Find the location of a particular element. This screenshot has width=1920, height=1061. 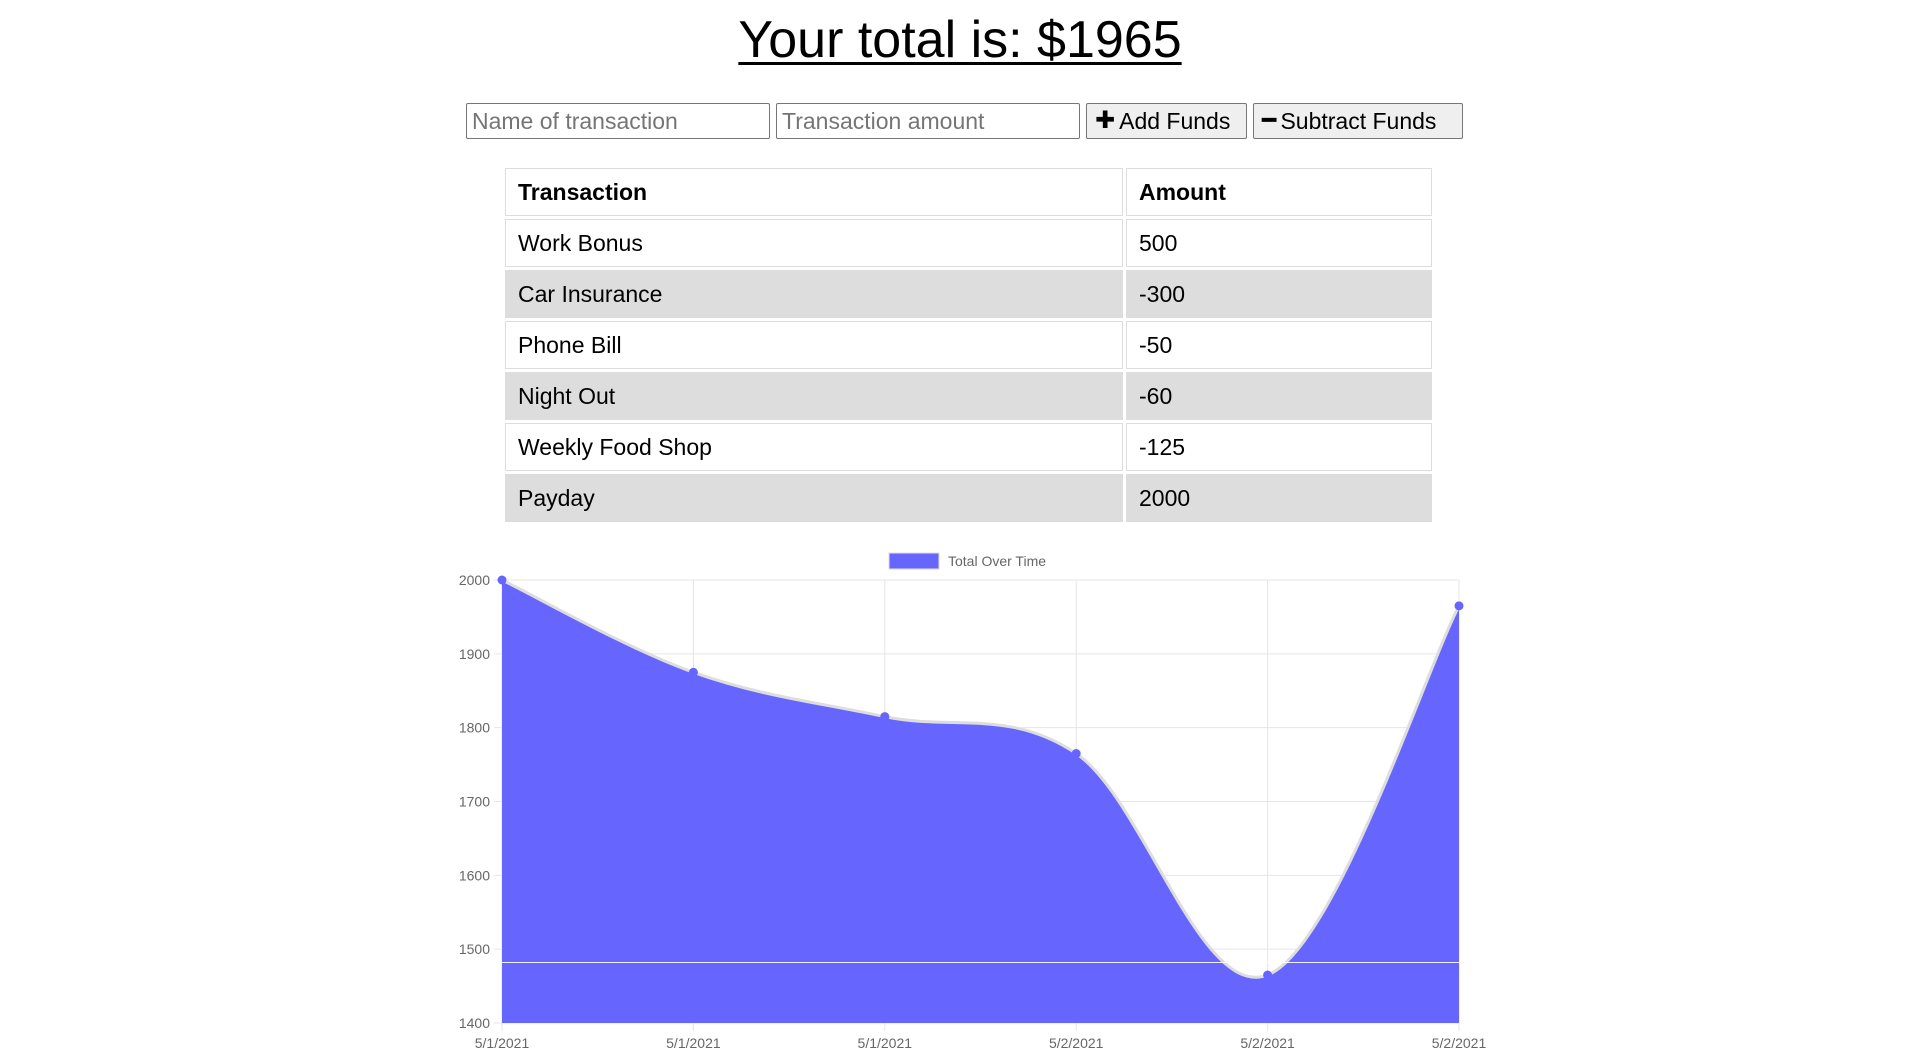

y-tick-label: 2000 is located at coordinates (474, 580).